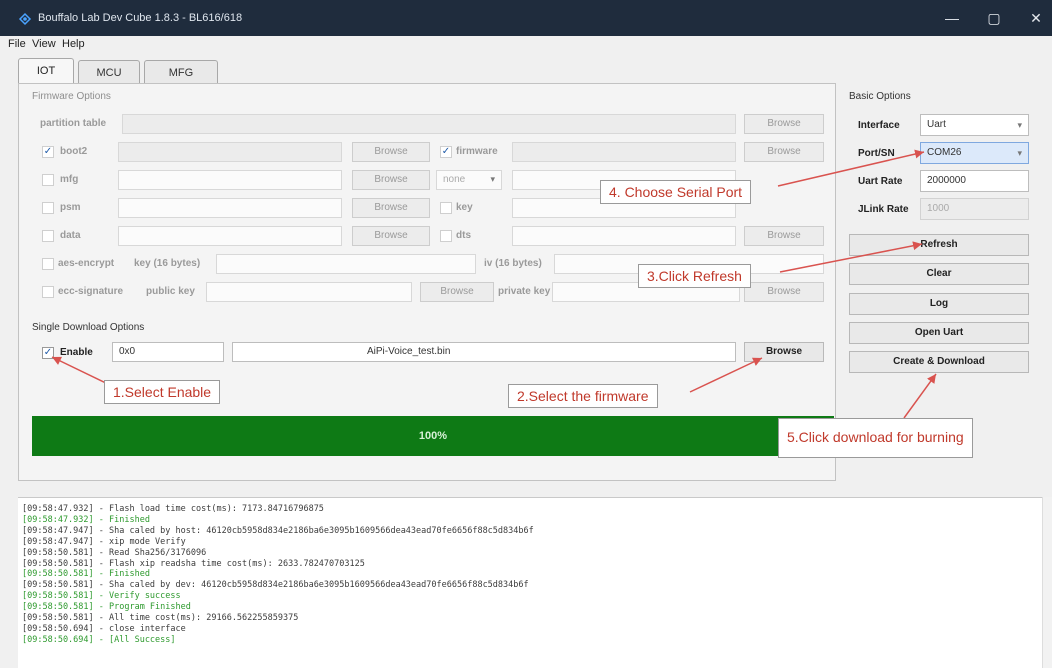 This screenshot has width=1052, height=668. What do you see at coordinates (464, 207) in the screenshot?
I see `key-label: key` at bounding box center [464, 207].